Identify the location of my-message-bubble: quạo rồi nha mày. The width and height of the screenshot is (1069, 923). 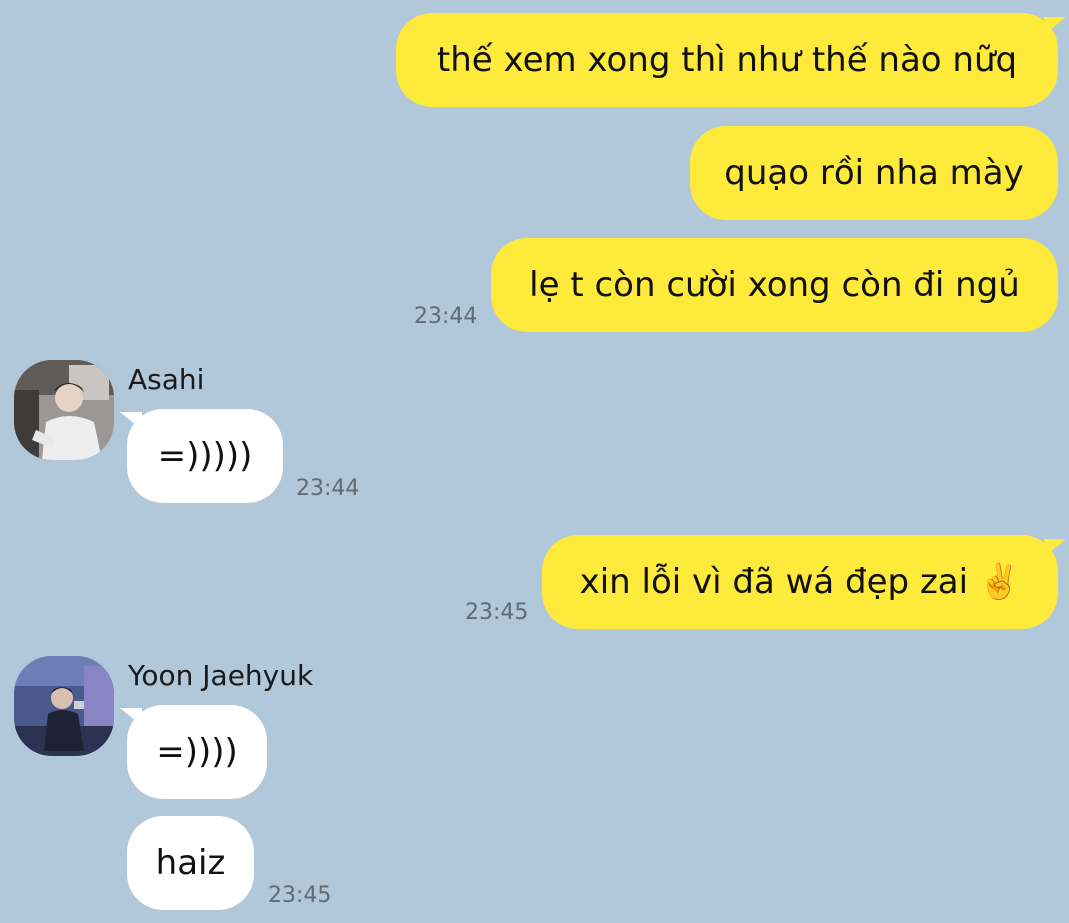
(874, 173).